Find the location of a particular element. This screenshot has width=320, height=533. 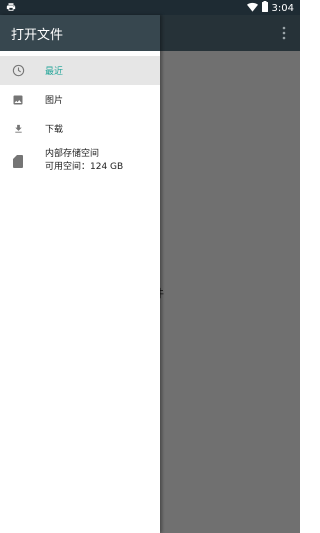

drawer-item-images: 图片 is located at coordinates (80, 99).